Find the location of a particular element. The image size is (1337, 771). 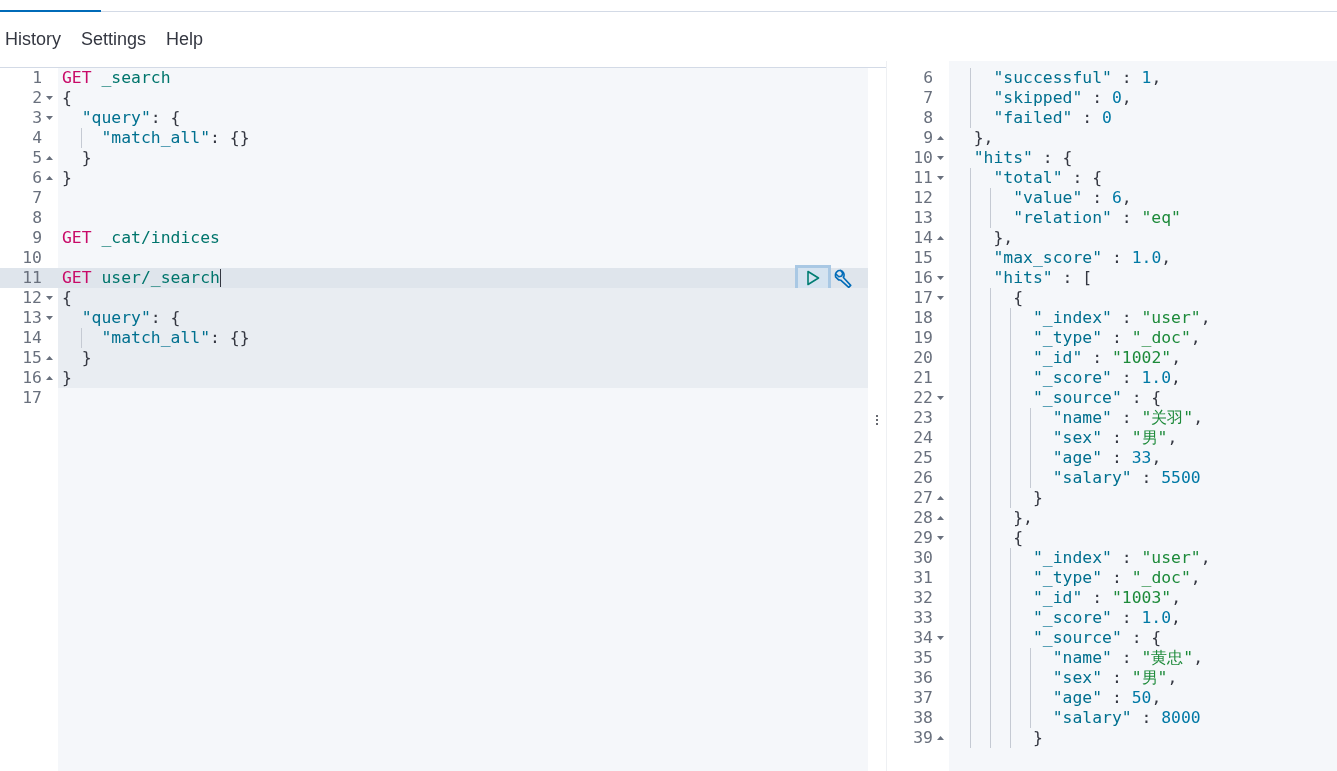

menu-item: Help is located at coordinates (185, 39).